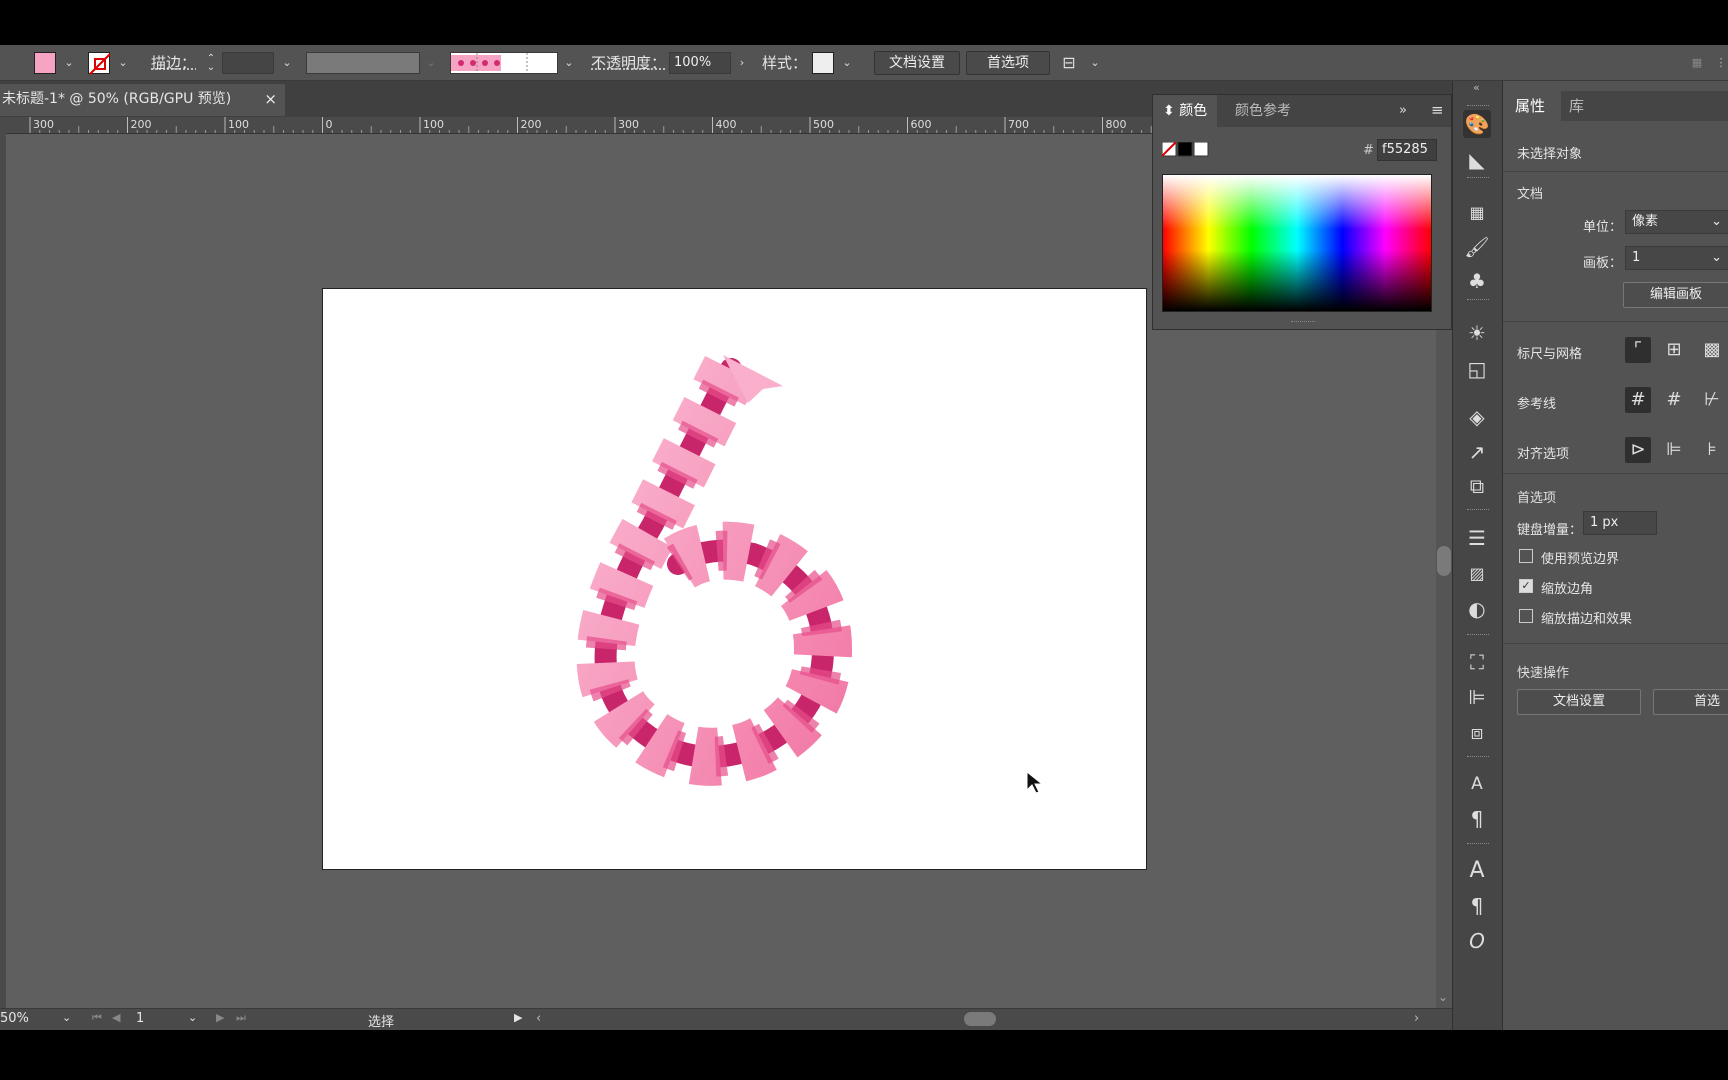  Describe the element at coordinates (1477, 784) in the screenshot. I see `character-styles-icon: A` at that location.